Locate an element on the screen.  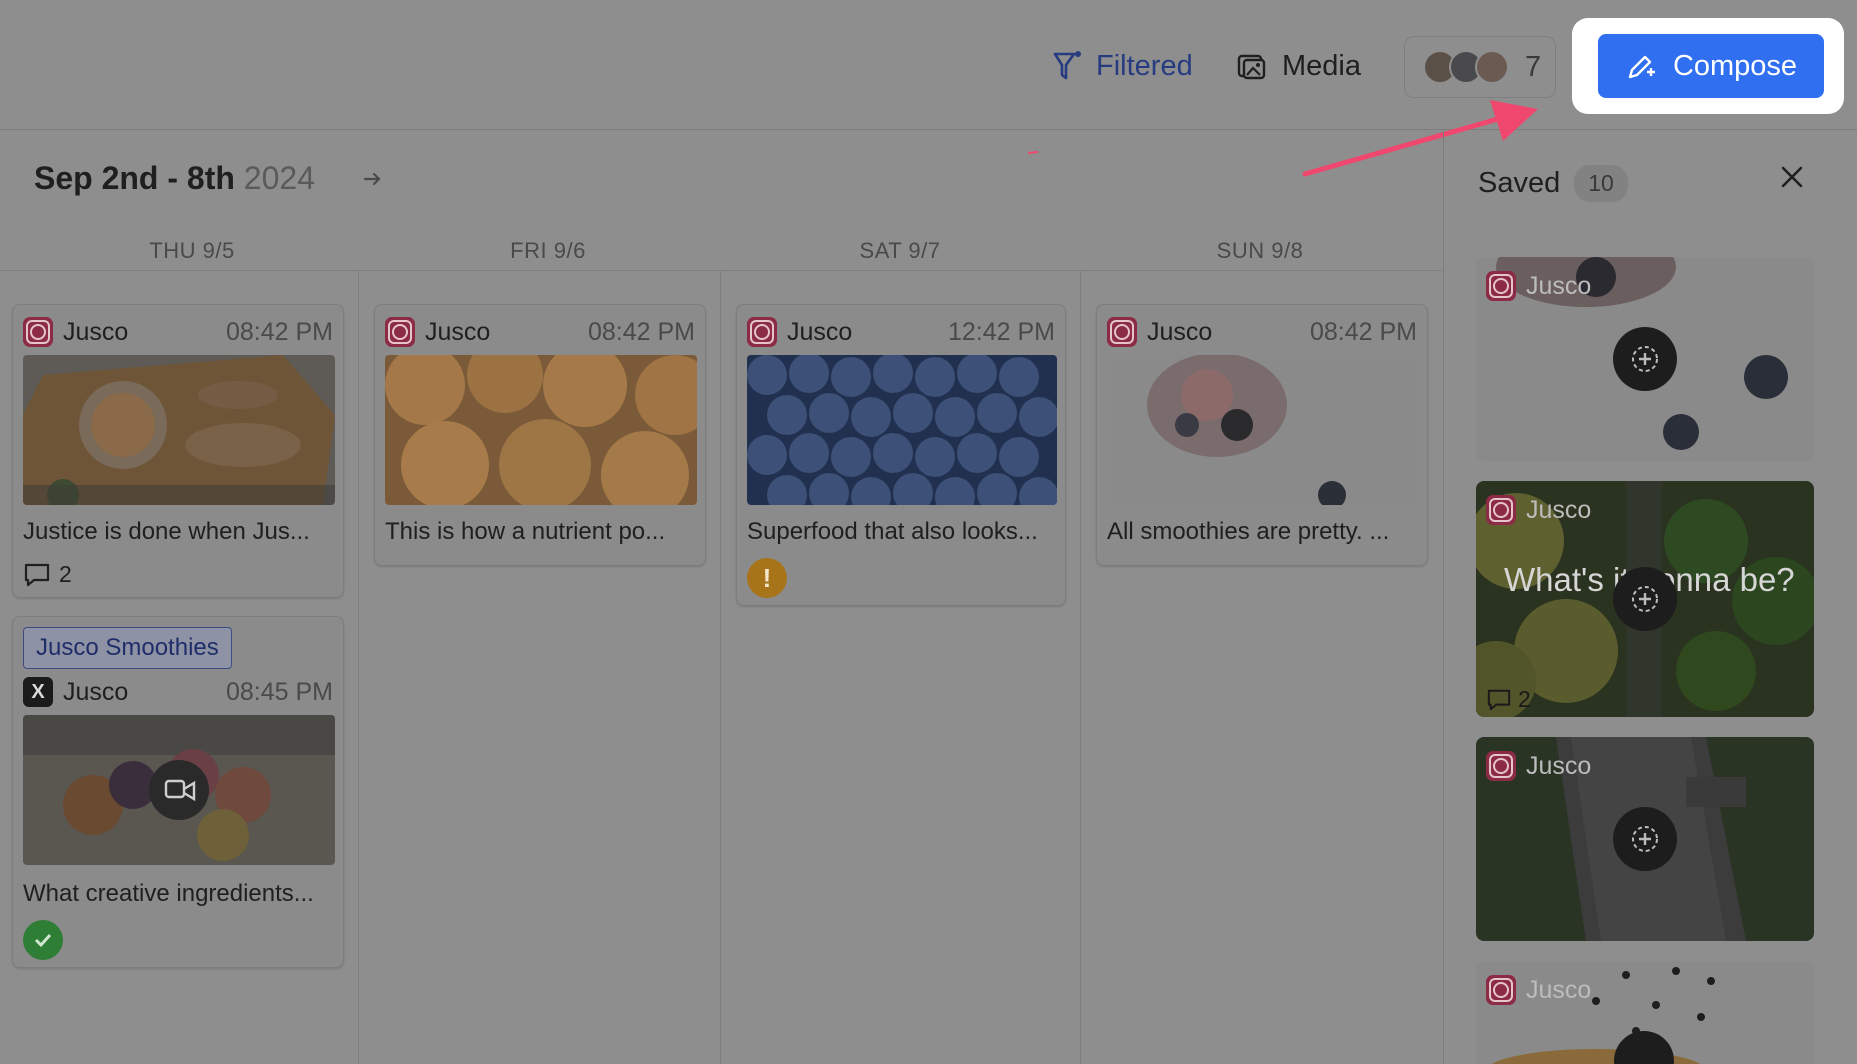
compose-label: Compose is located at coordinates (1735, 65).